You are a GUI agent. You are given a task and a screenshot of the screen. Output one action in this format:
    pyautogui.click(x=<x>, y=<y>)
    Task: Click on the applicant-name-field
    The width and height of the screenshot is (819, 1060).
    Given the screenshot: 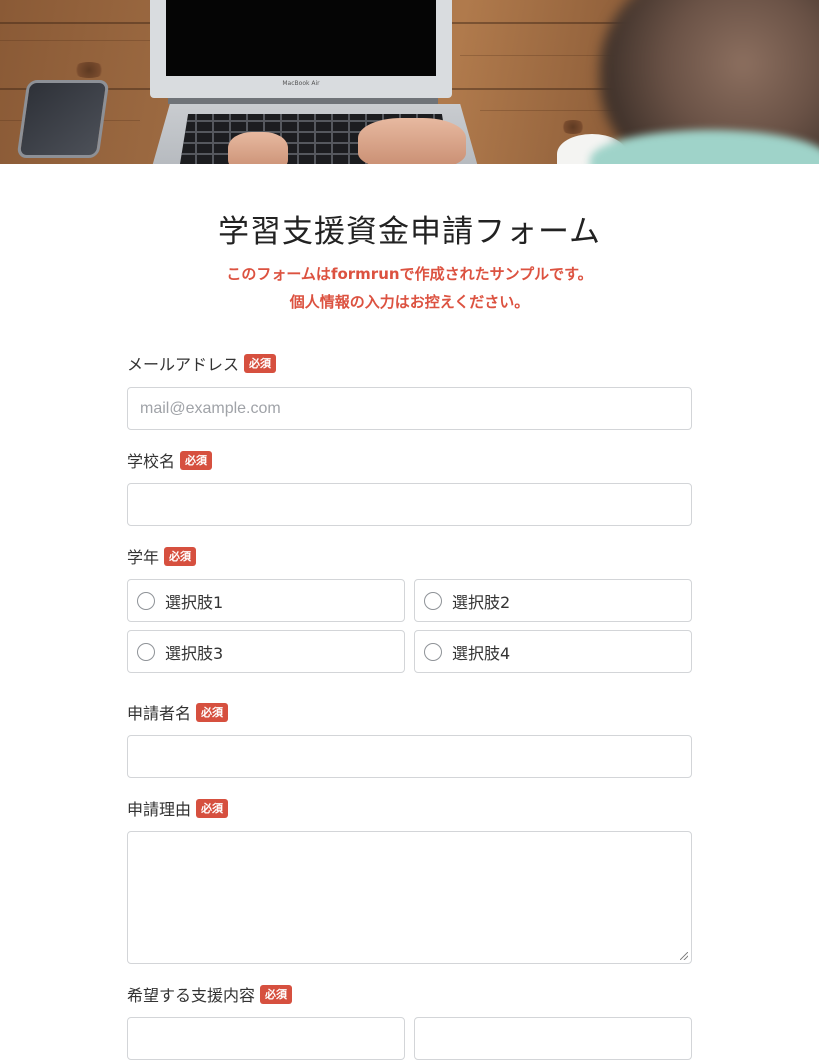 What is the action you would take?
    pyautogui.click(x=409, y=756)
    